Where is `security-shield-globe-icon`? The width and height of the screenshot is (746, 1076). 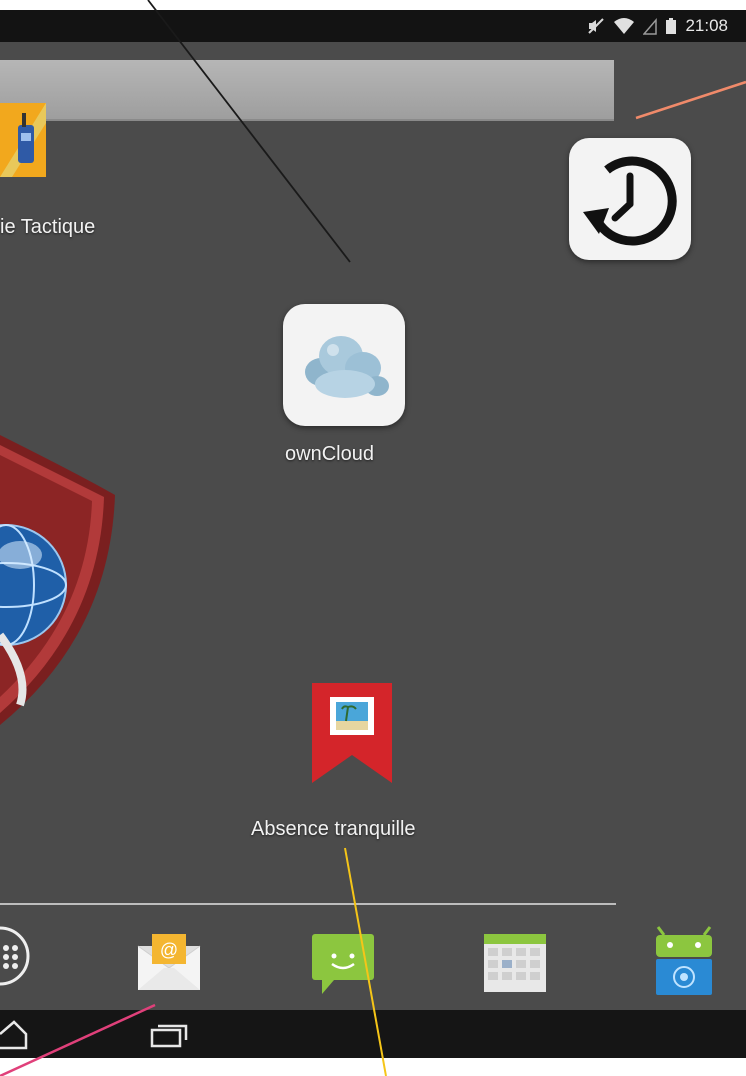
security-shield-globe-icon is located at coordinates (62, 585).